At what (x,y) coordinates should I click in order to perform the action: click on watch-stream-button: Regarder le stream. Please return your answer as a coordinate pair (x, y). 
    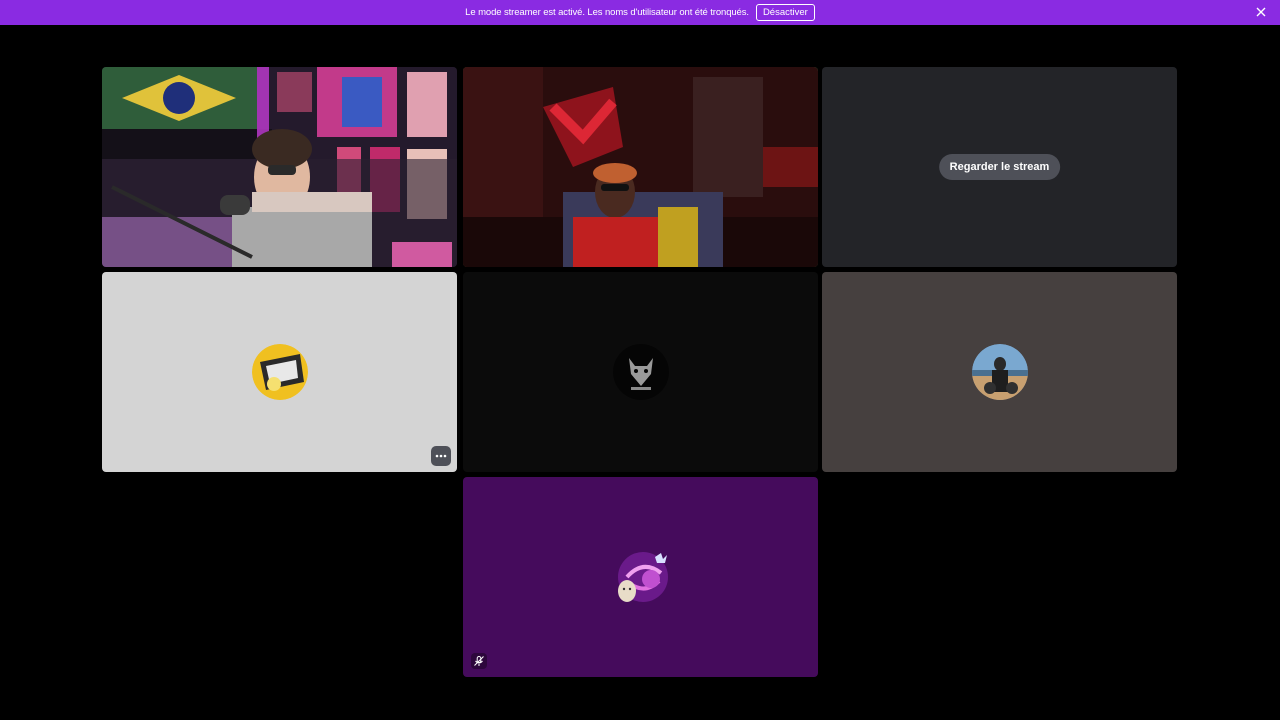
    Looking at the image, I should click on (999, 167).